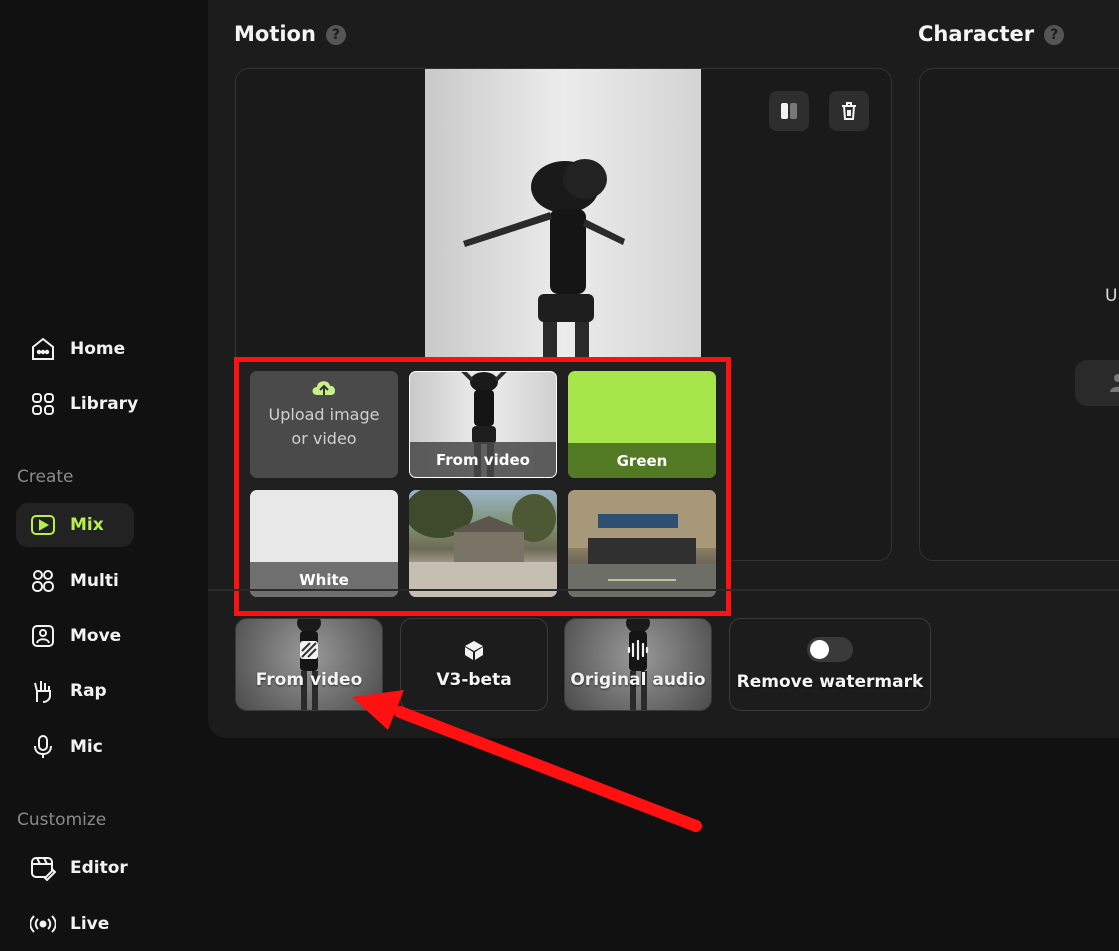 The width and height of the screenshot is (1119, 951). Describe the element at coordinates (324, 579) in the screenshot. I see `tile-label: White` at that location.